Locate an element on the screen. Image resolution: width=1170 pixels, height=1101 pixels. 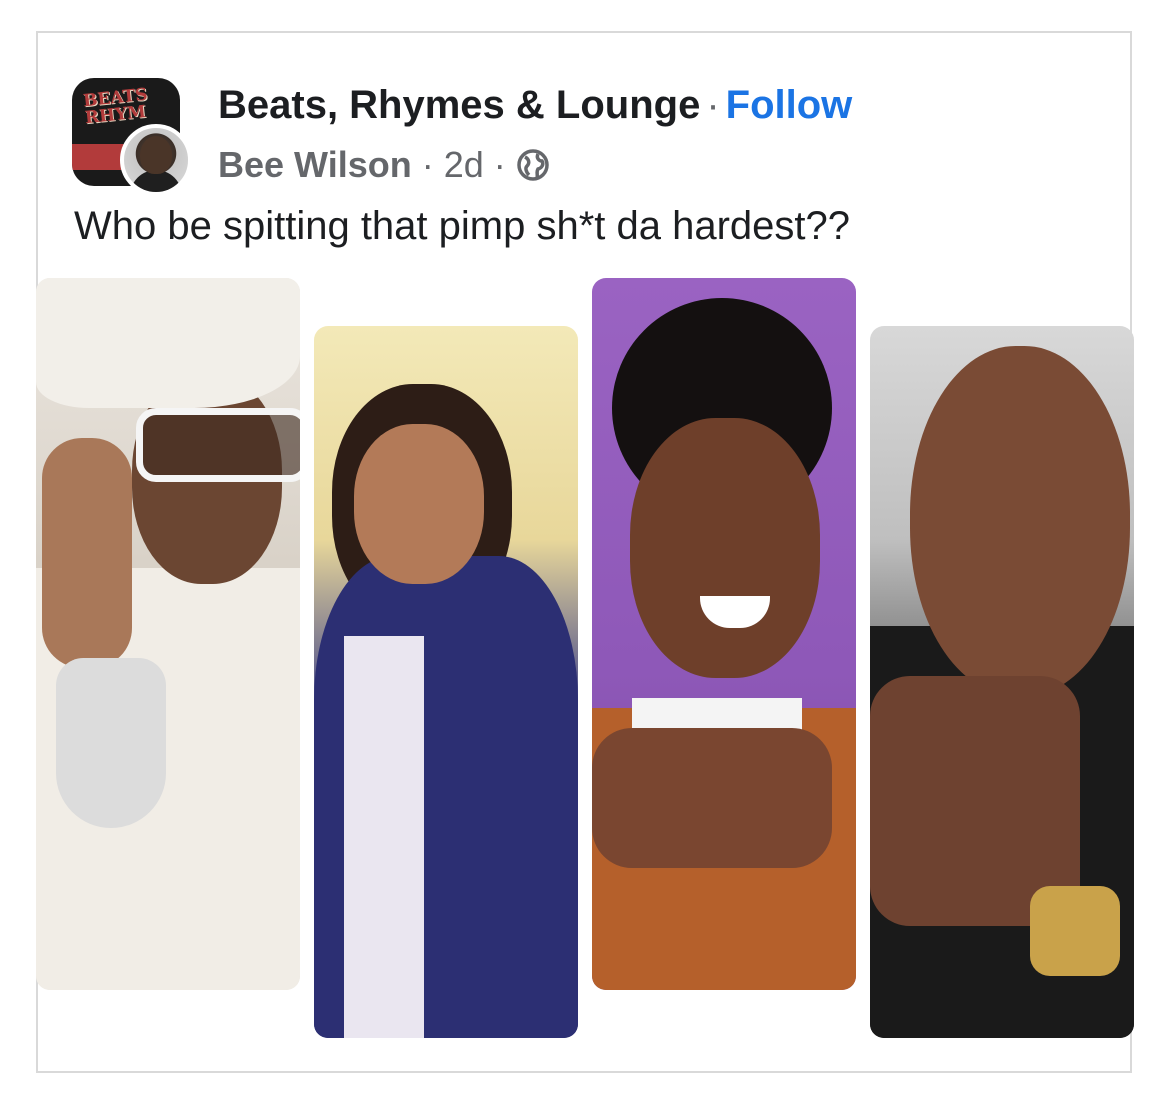
photo-1-chain is located at coordinates (111, 743).